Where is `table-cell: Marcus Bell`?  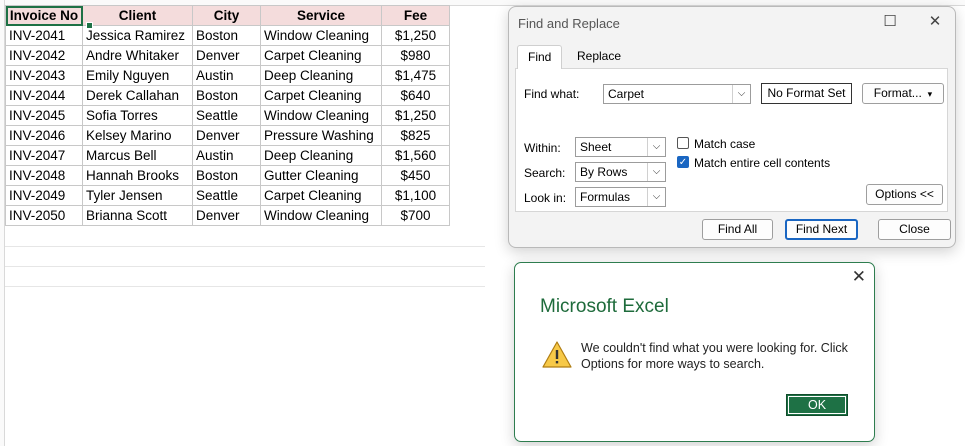
table-cell: Marcus Bell is located at coordinates (137, 155).